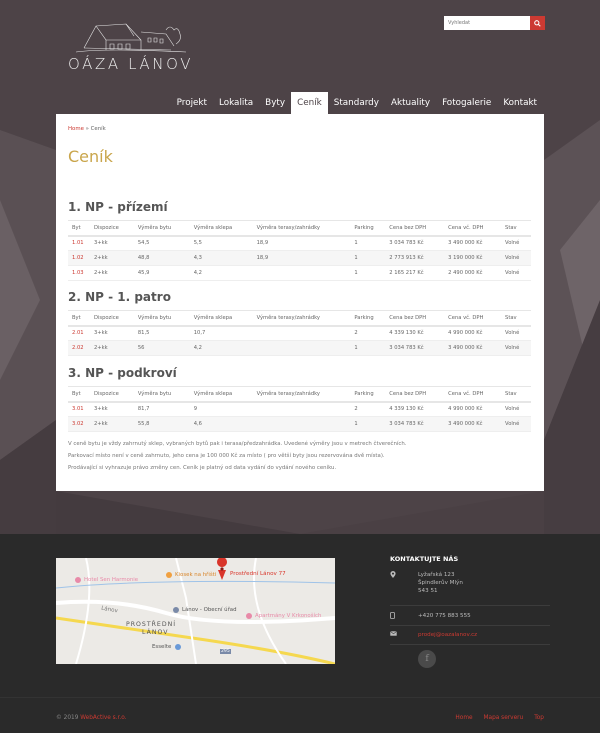 Image resolution: width=600 pixels, height=733 pixels. I want to click on table-cell: 2 165 217 Kč, so click(415, 273).